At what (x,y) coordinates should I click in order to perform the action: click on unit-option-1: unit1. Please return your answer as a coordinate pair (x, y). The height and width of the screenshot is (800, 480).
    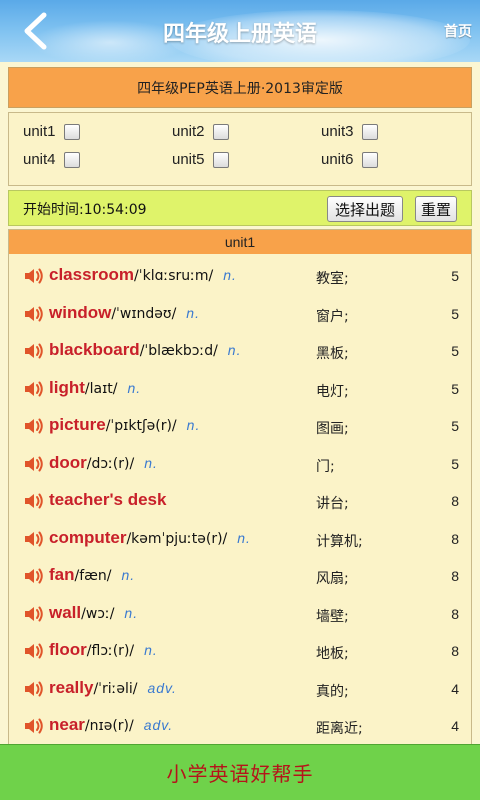
    Looking at the image, I should click on (51, 131).